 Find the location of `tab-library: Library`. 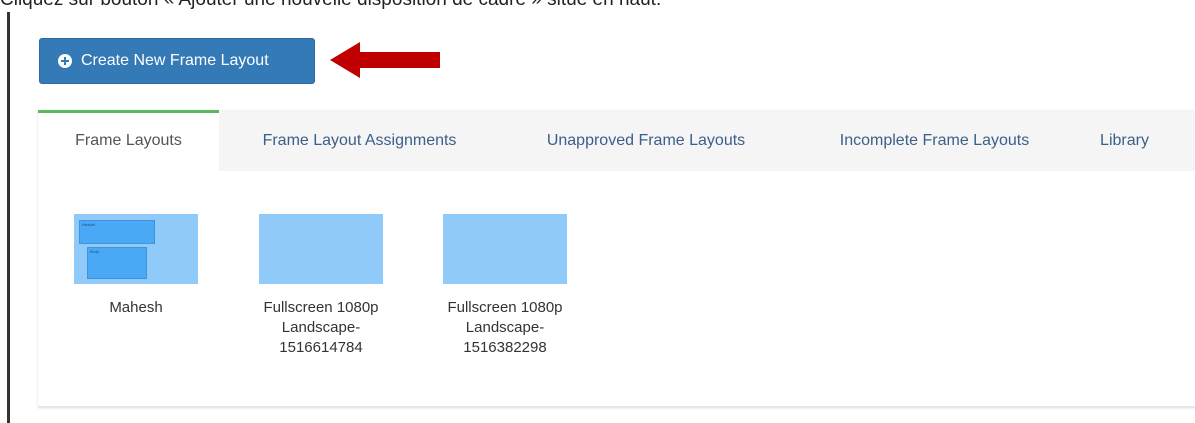

tab-library: Library is located at coordinates (1124, 140).